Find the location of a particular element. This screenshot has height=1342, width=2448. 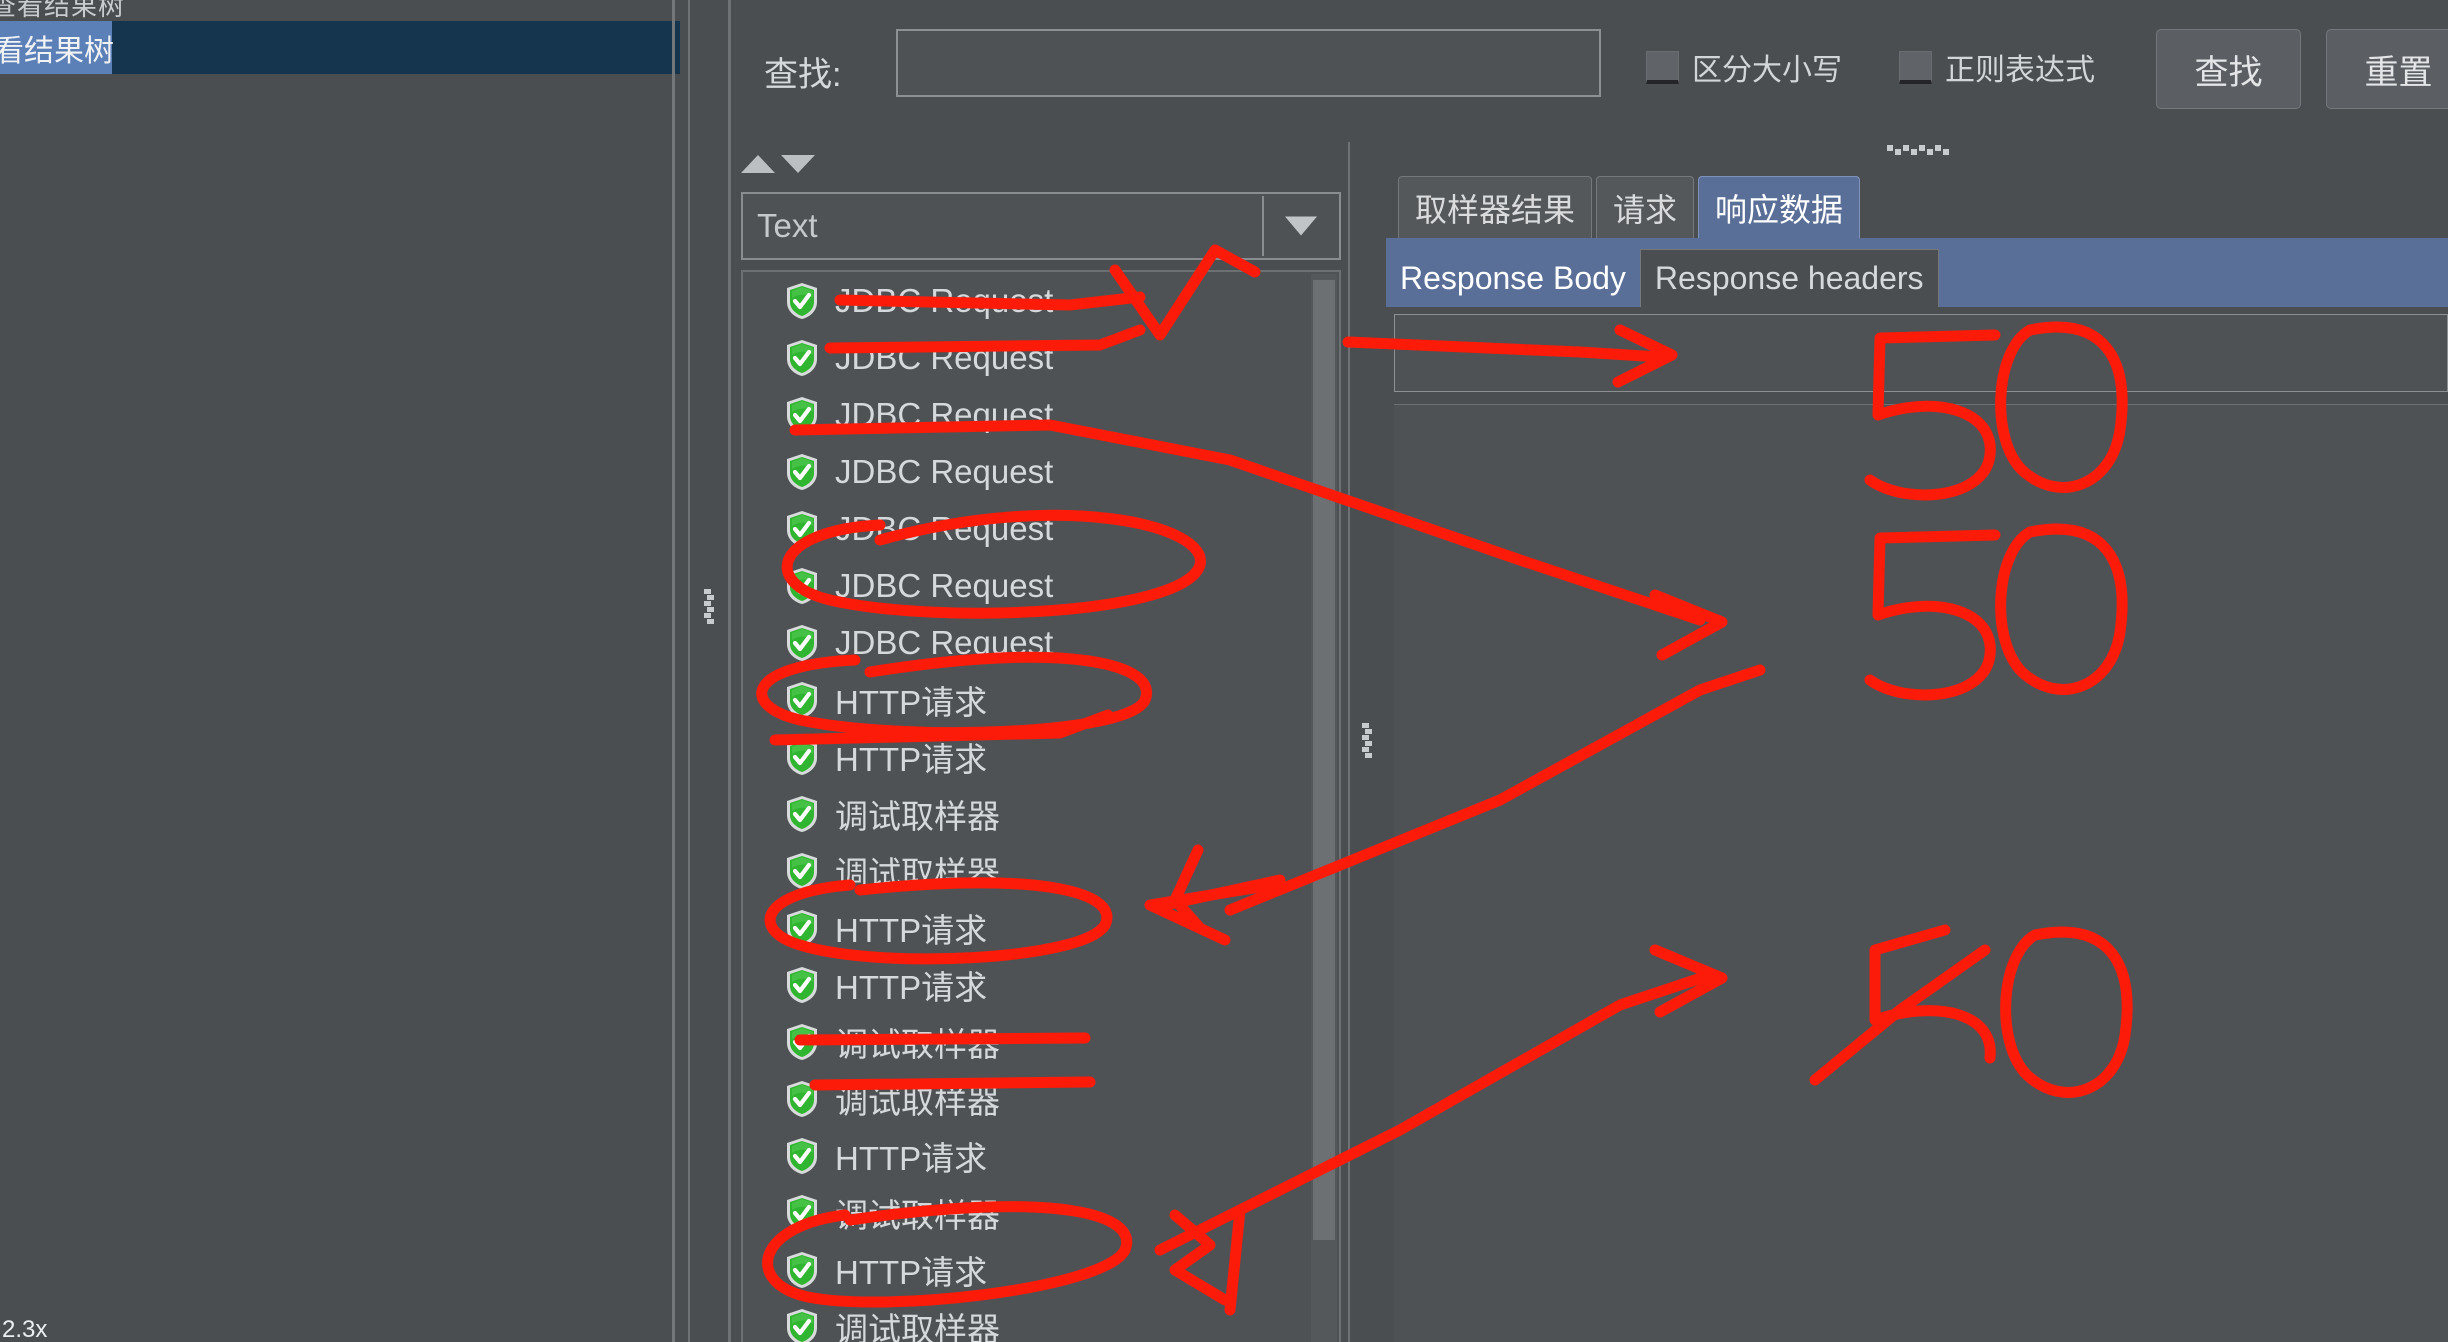

filter-type-combo: Text is located at coordinates (1041, 226).